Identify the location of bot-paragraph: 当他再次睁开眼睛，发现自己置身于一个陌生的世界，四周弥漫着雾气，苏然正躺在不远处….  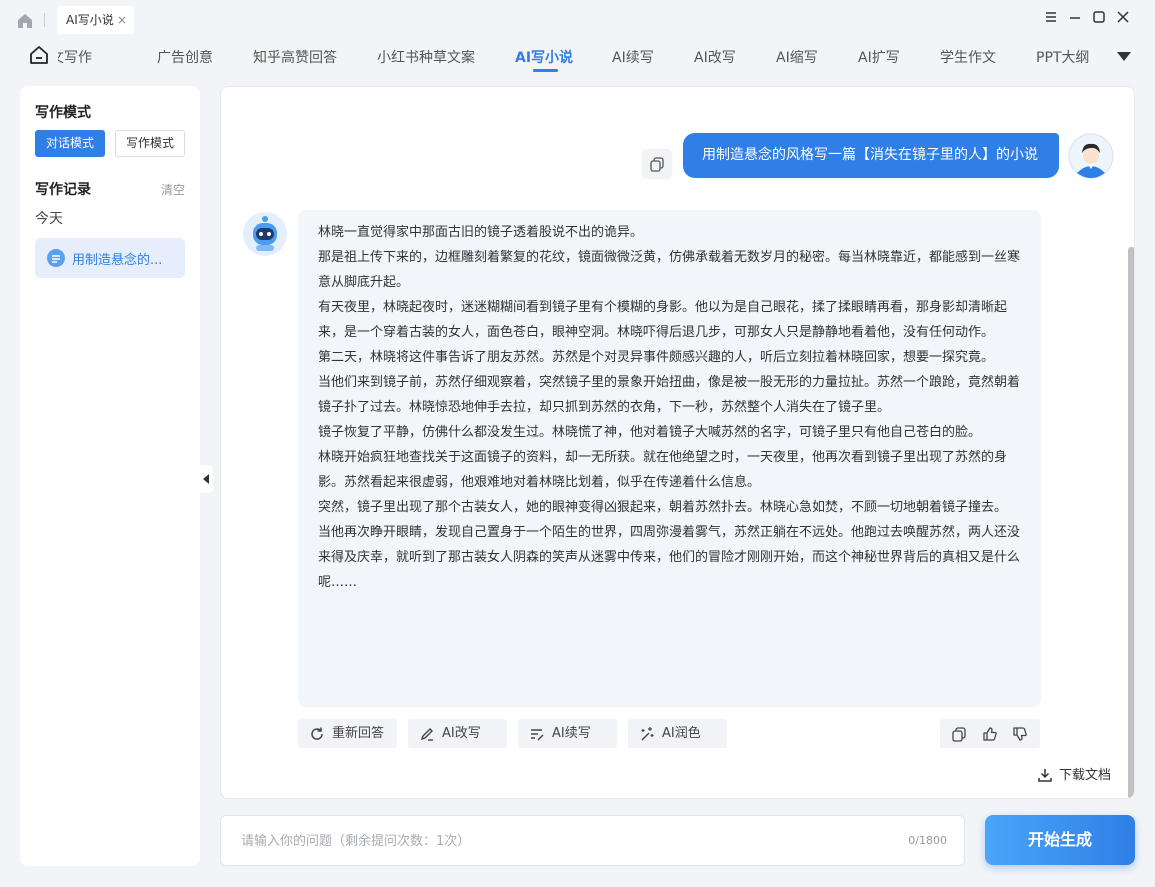
(669, 557).